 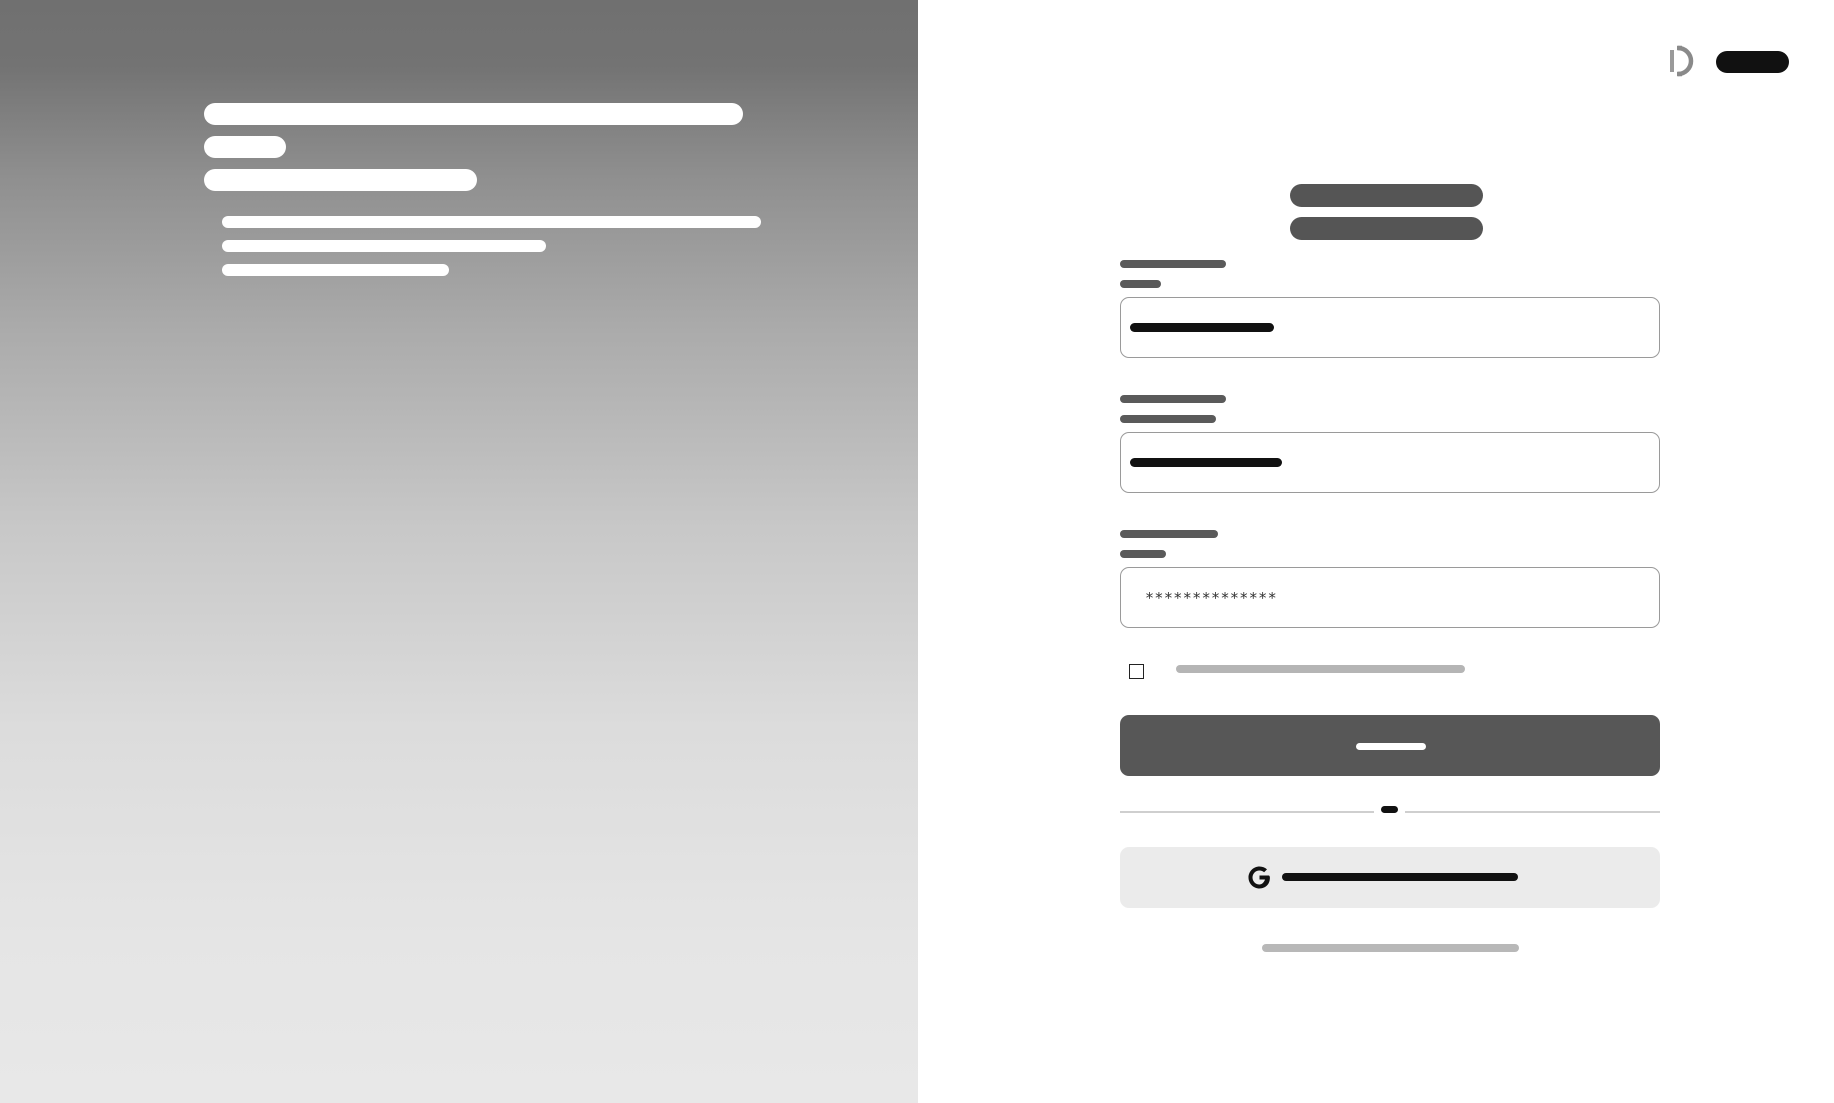 What do you see at coordinates (1390, 597) in the screenshot?
I see `password-input: **************` at bounding box center [1390, 597].